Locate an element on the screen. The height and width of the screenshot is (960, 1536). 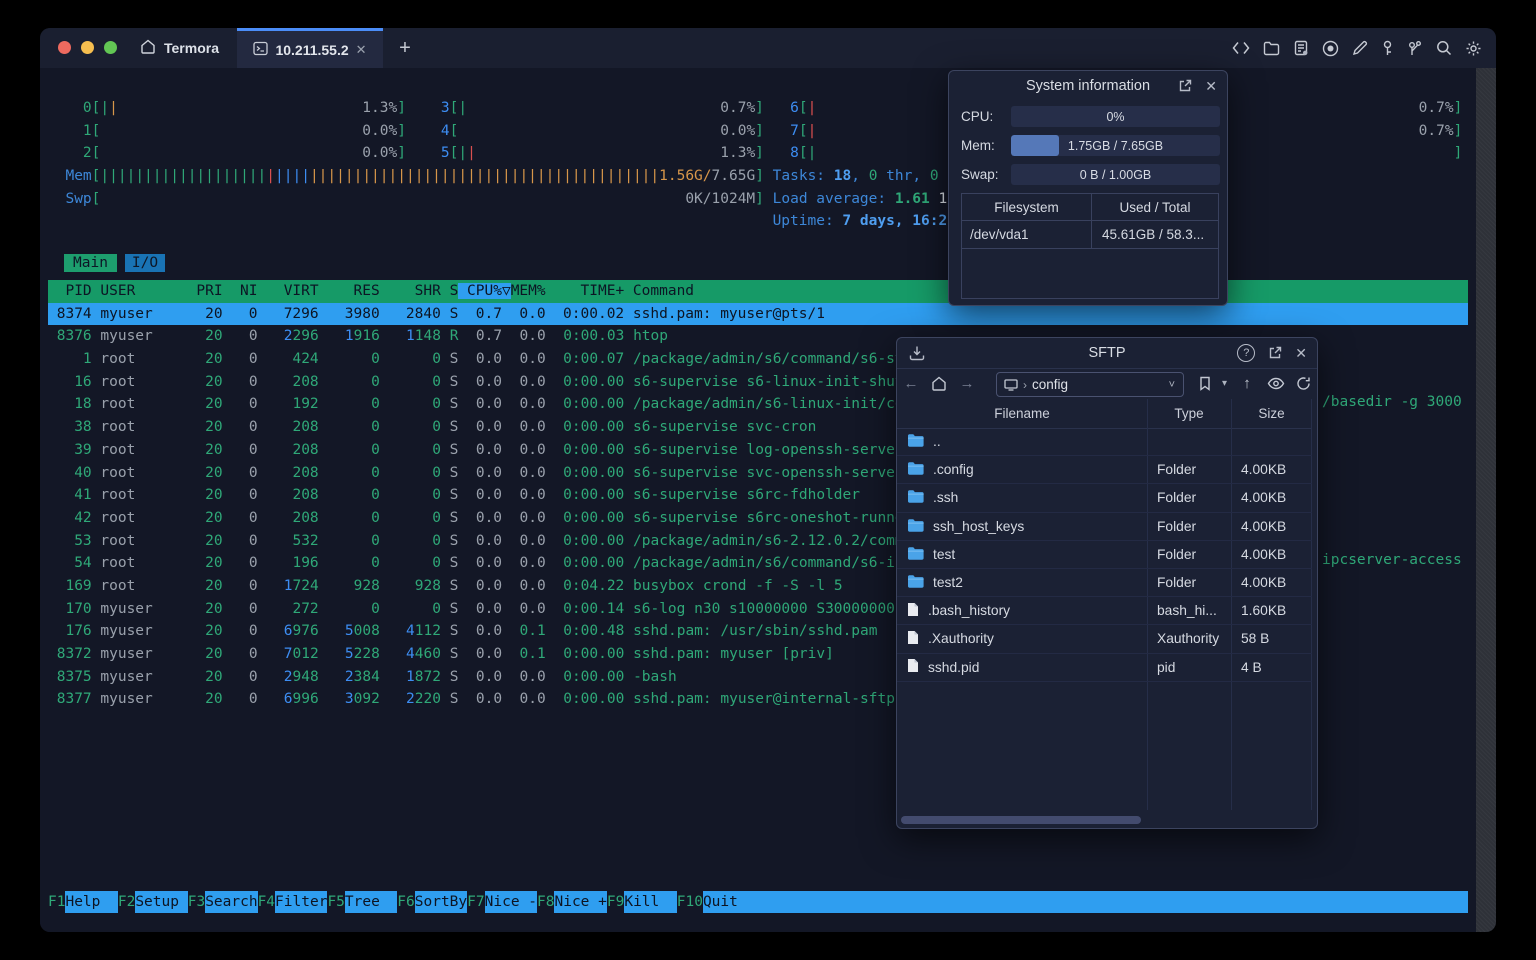
edit-icon is located at coordinates (1360, 48).